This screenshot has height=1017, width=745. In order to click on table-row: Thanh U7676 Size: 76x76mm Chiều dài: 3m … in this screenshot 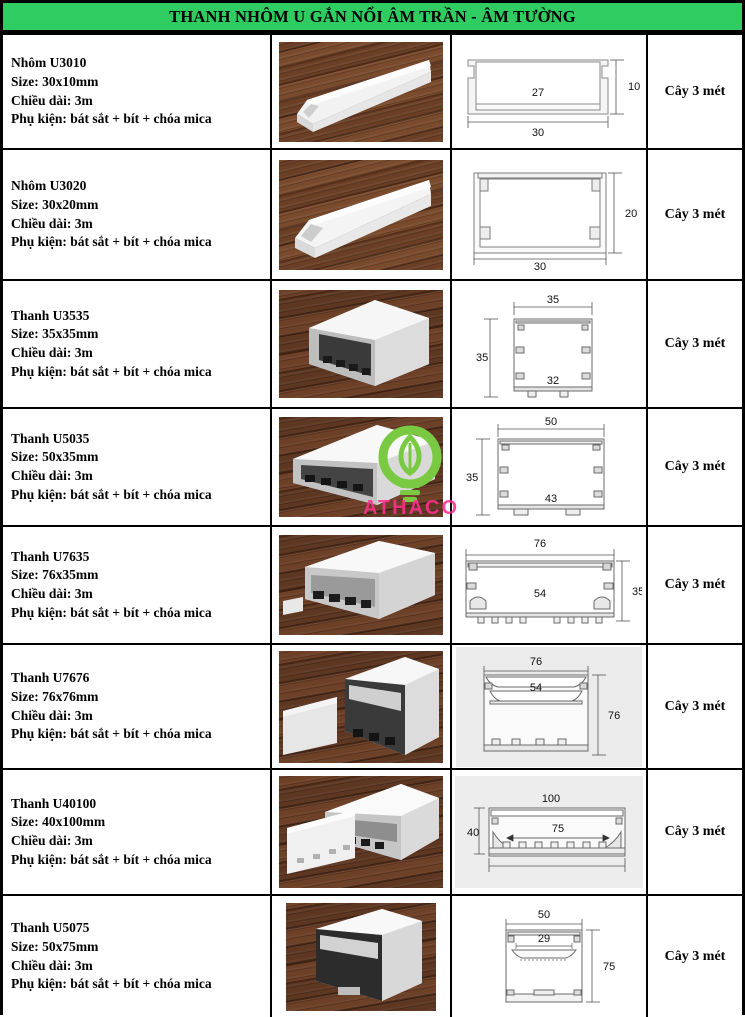, I will do `click(372, 706)`.